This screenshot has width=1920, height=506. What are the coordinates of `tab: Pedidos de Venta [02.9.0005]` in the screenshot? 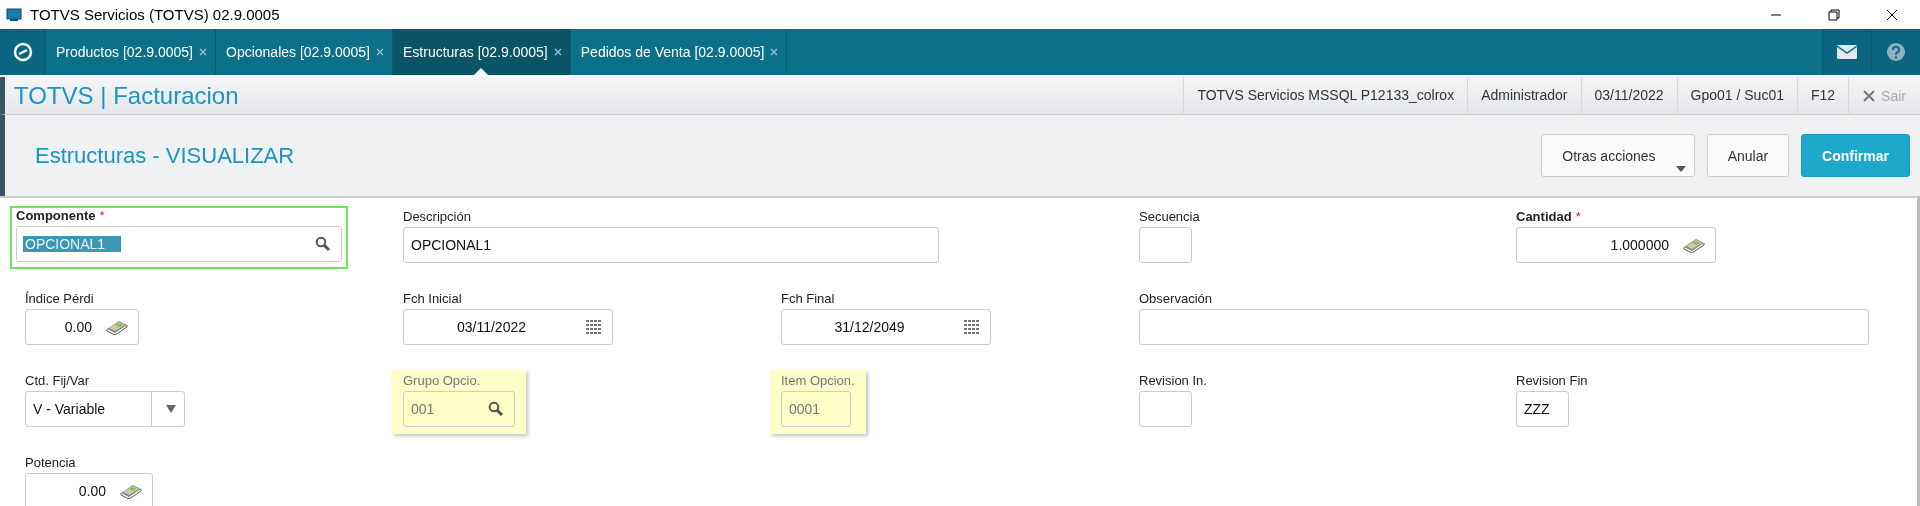 It's located at (679, 52).